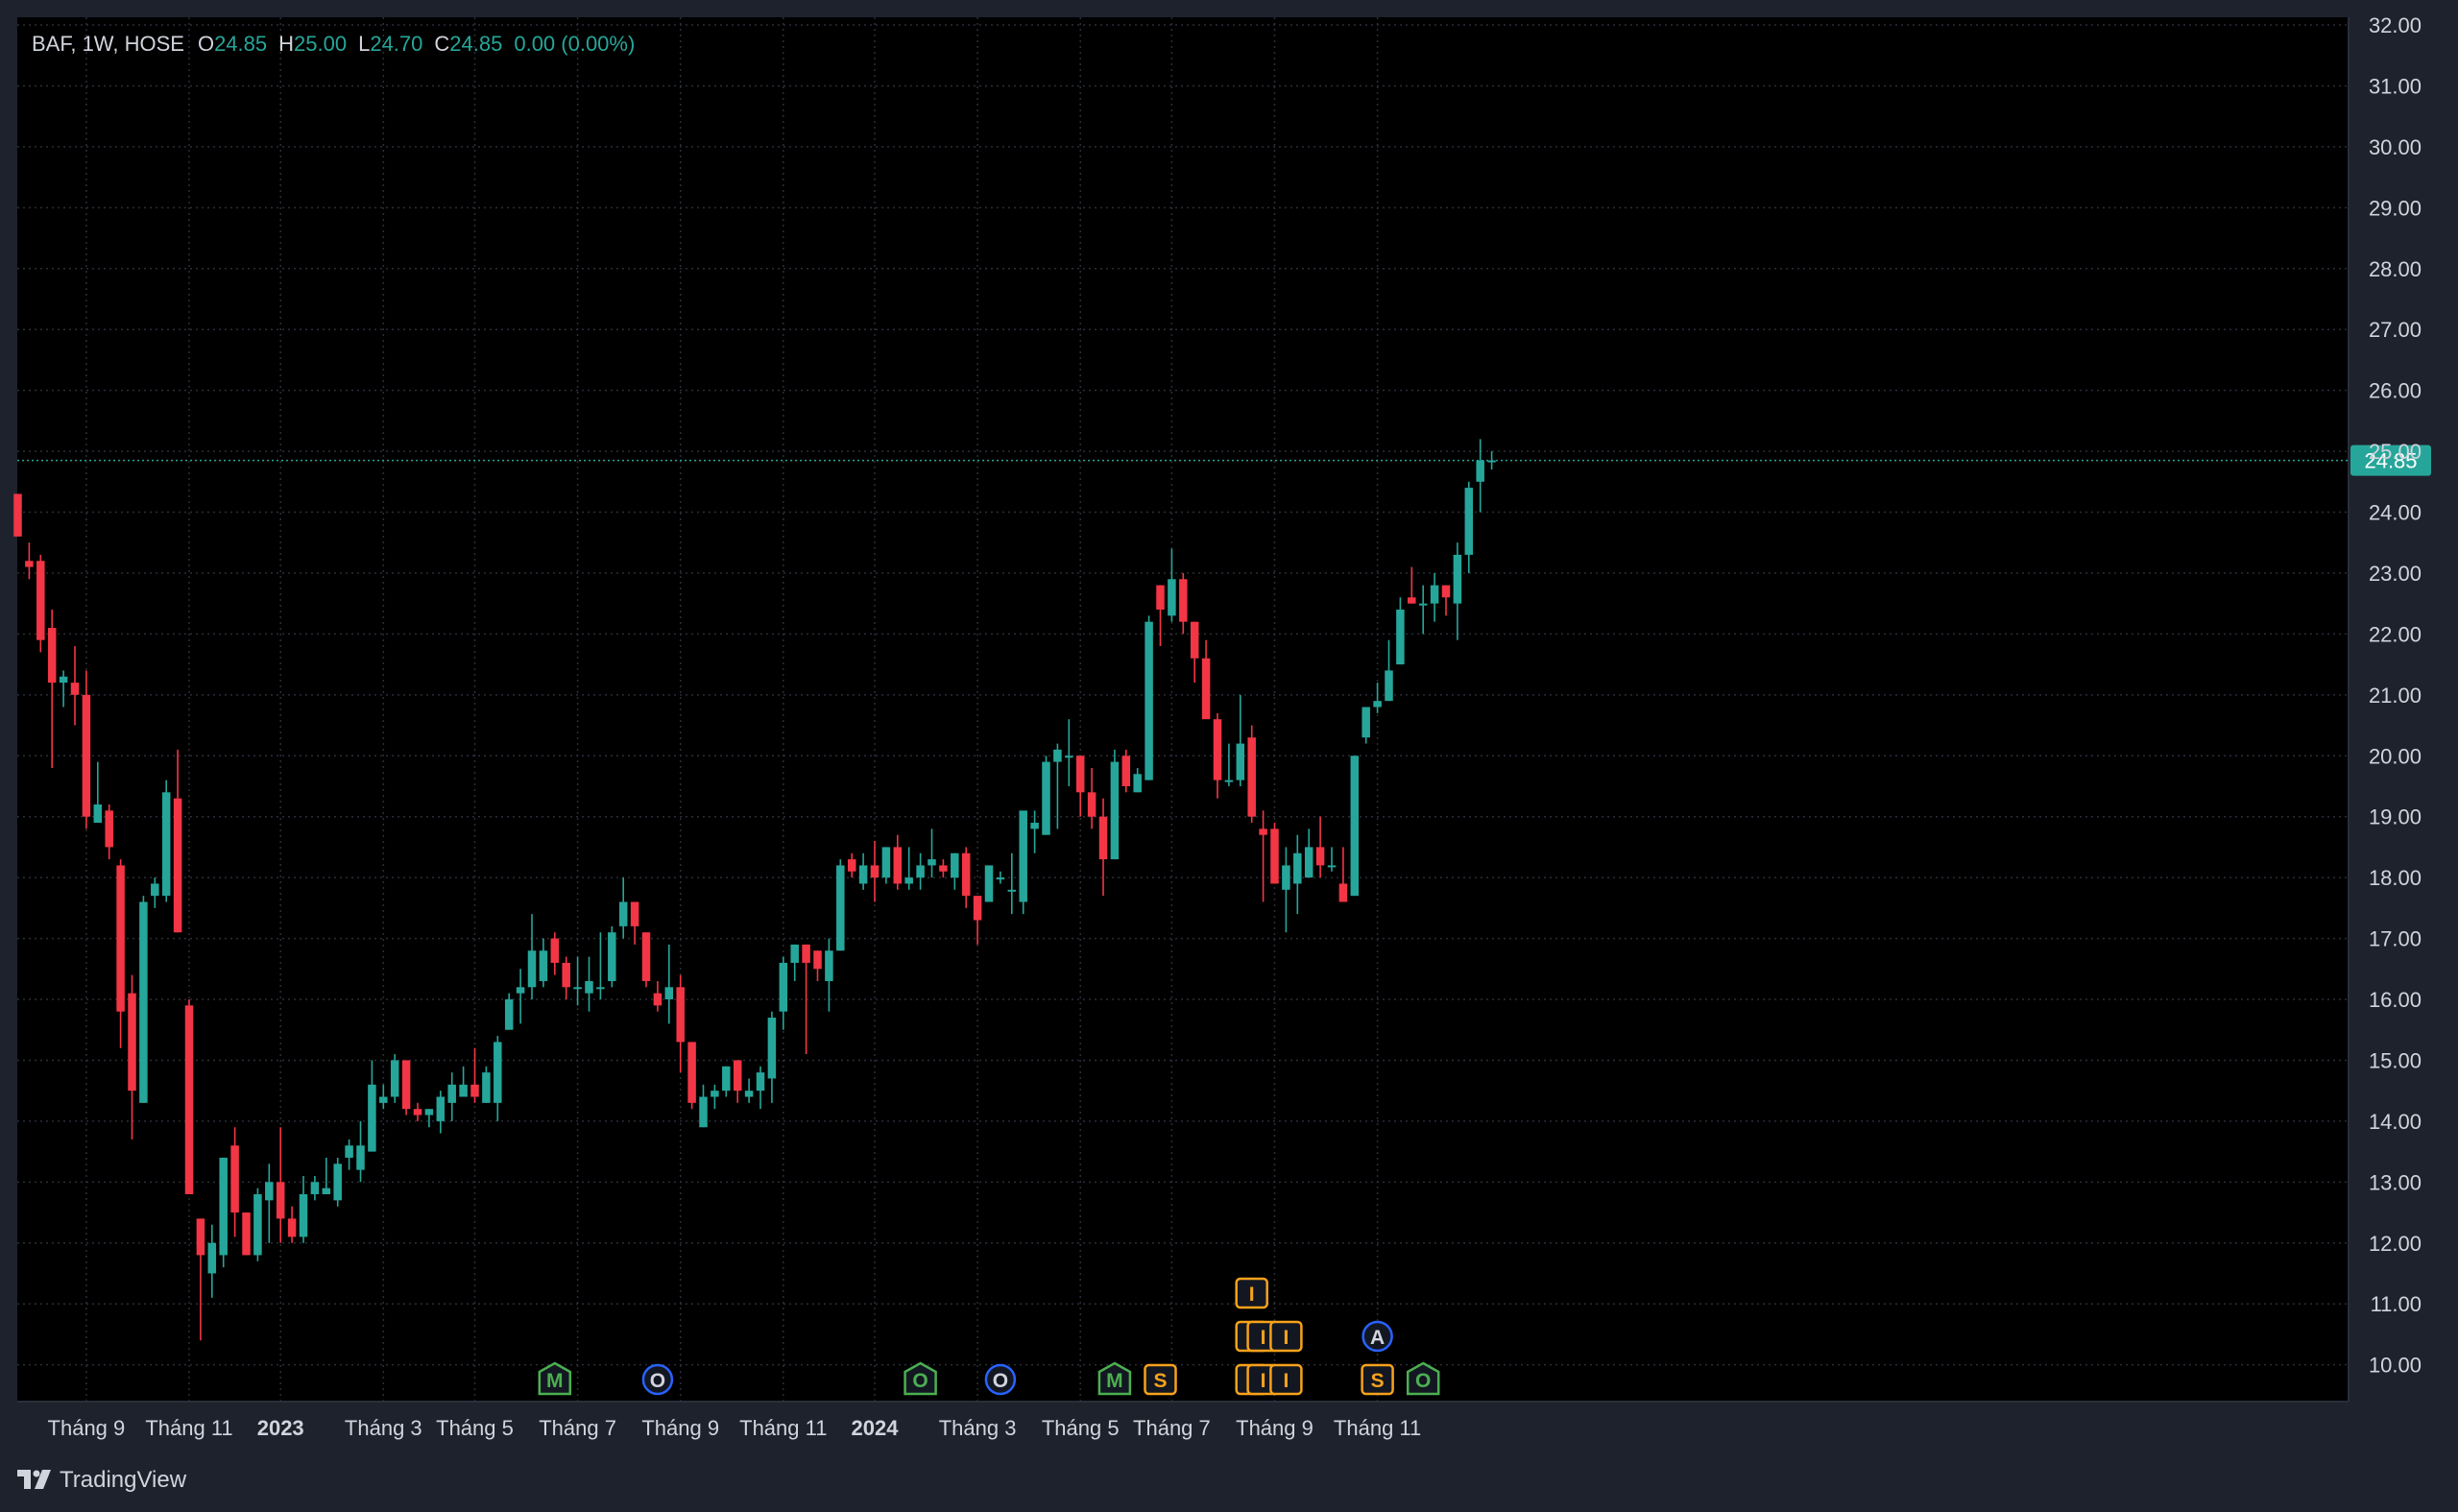 Image resolution: width=2458 pixels, height=1512 pixels. I want to click on price-tick-label: 15.00, so click(2395, 1060).